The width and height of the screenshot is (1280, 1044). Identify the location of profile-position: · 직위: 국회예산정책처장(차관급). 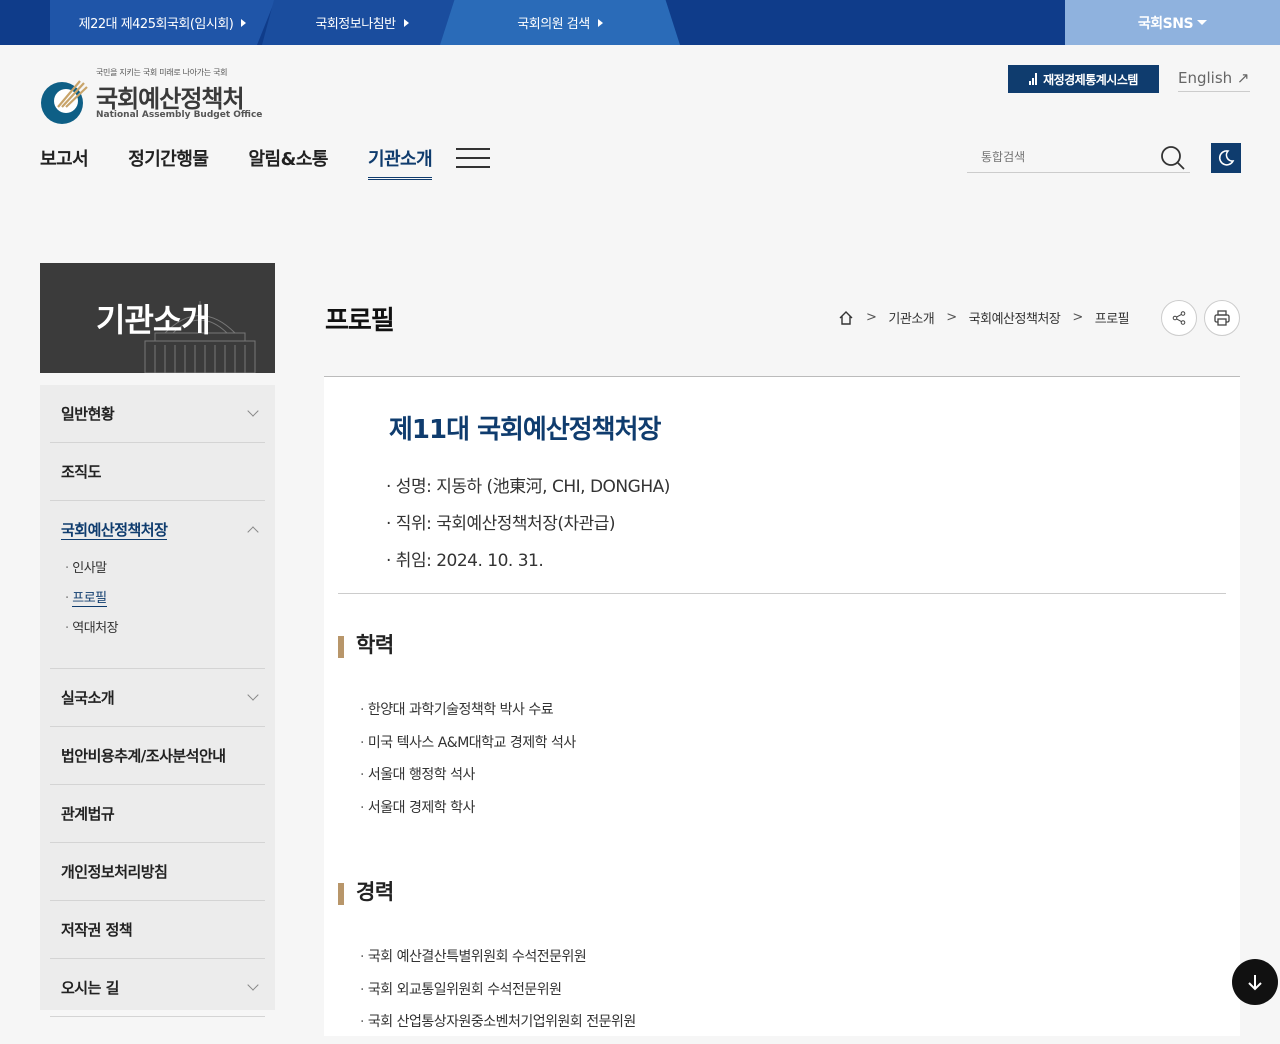
(501, 524).